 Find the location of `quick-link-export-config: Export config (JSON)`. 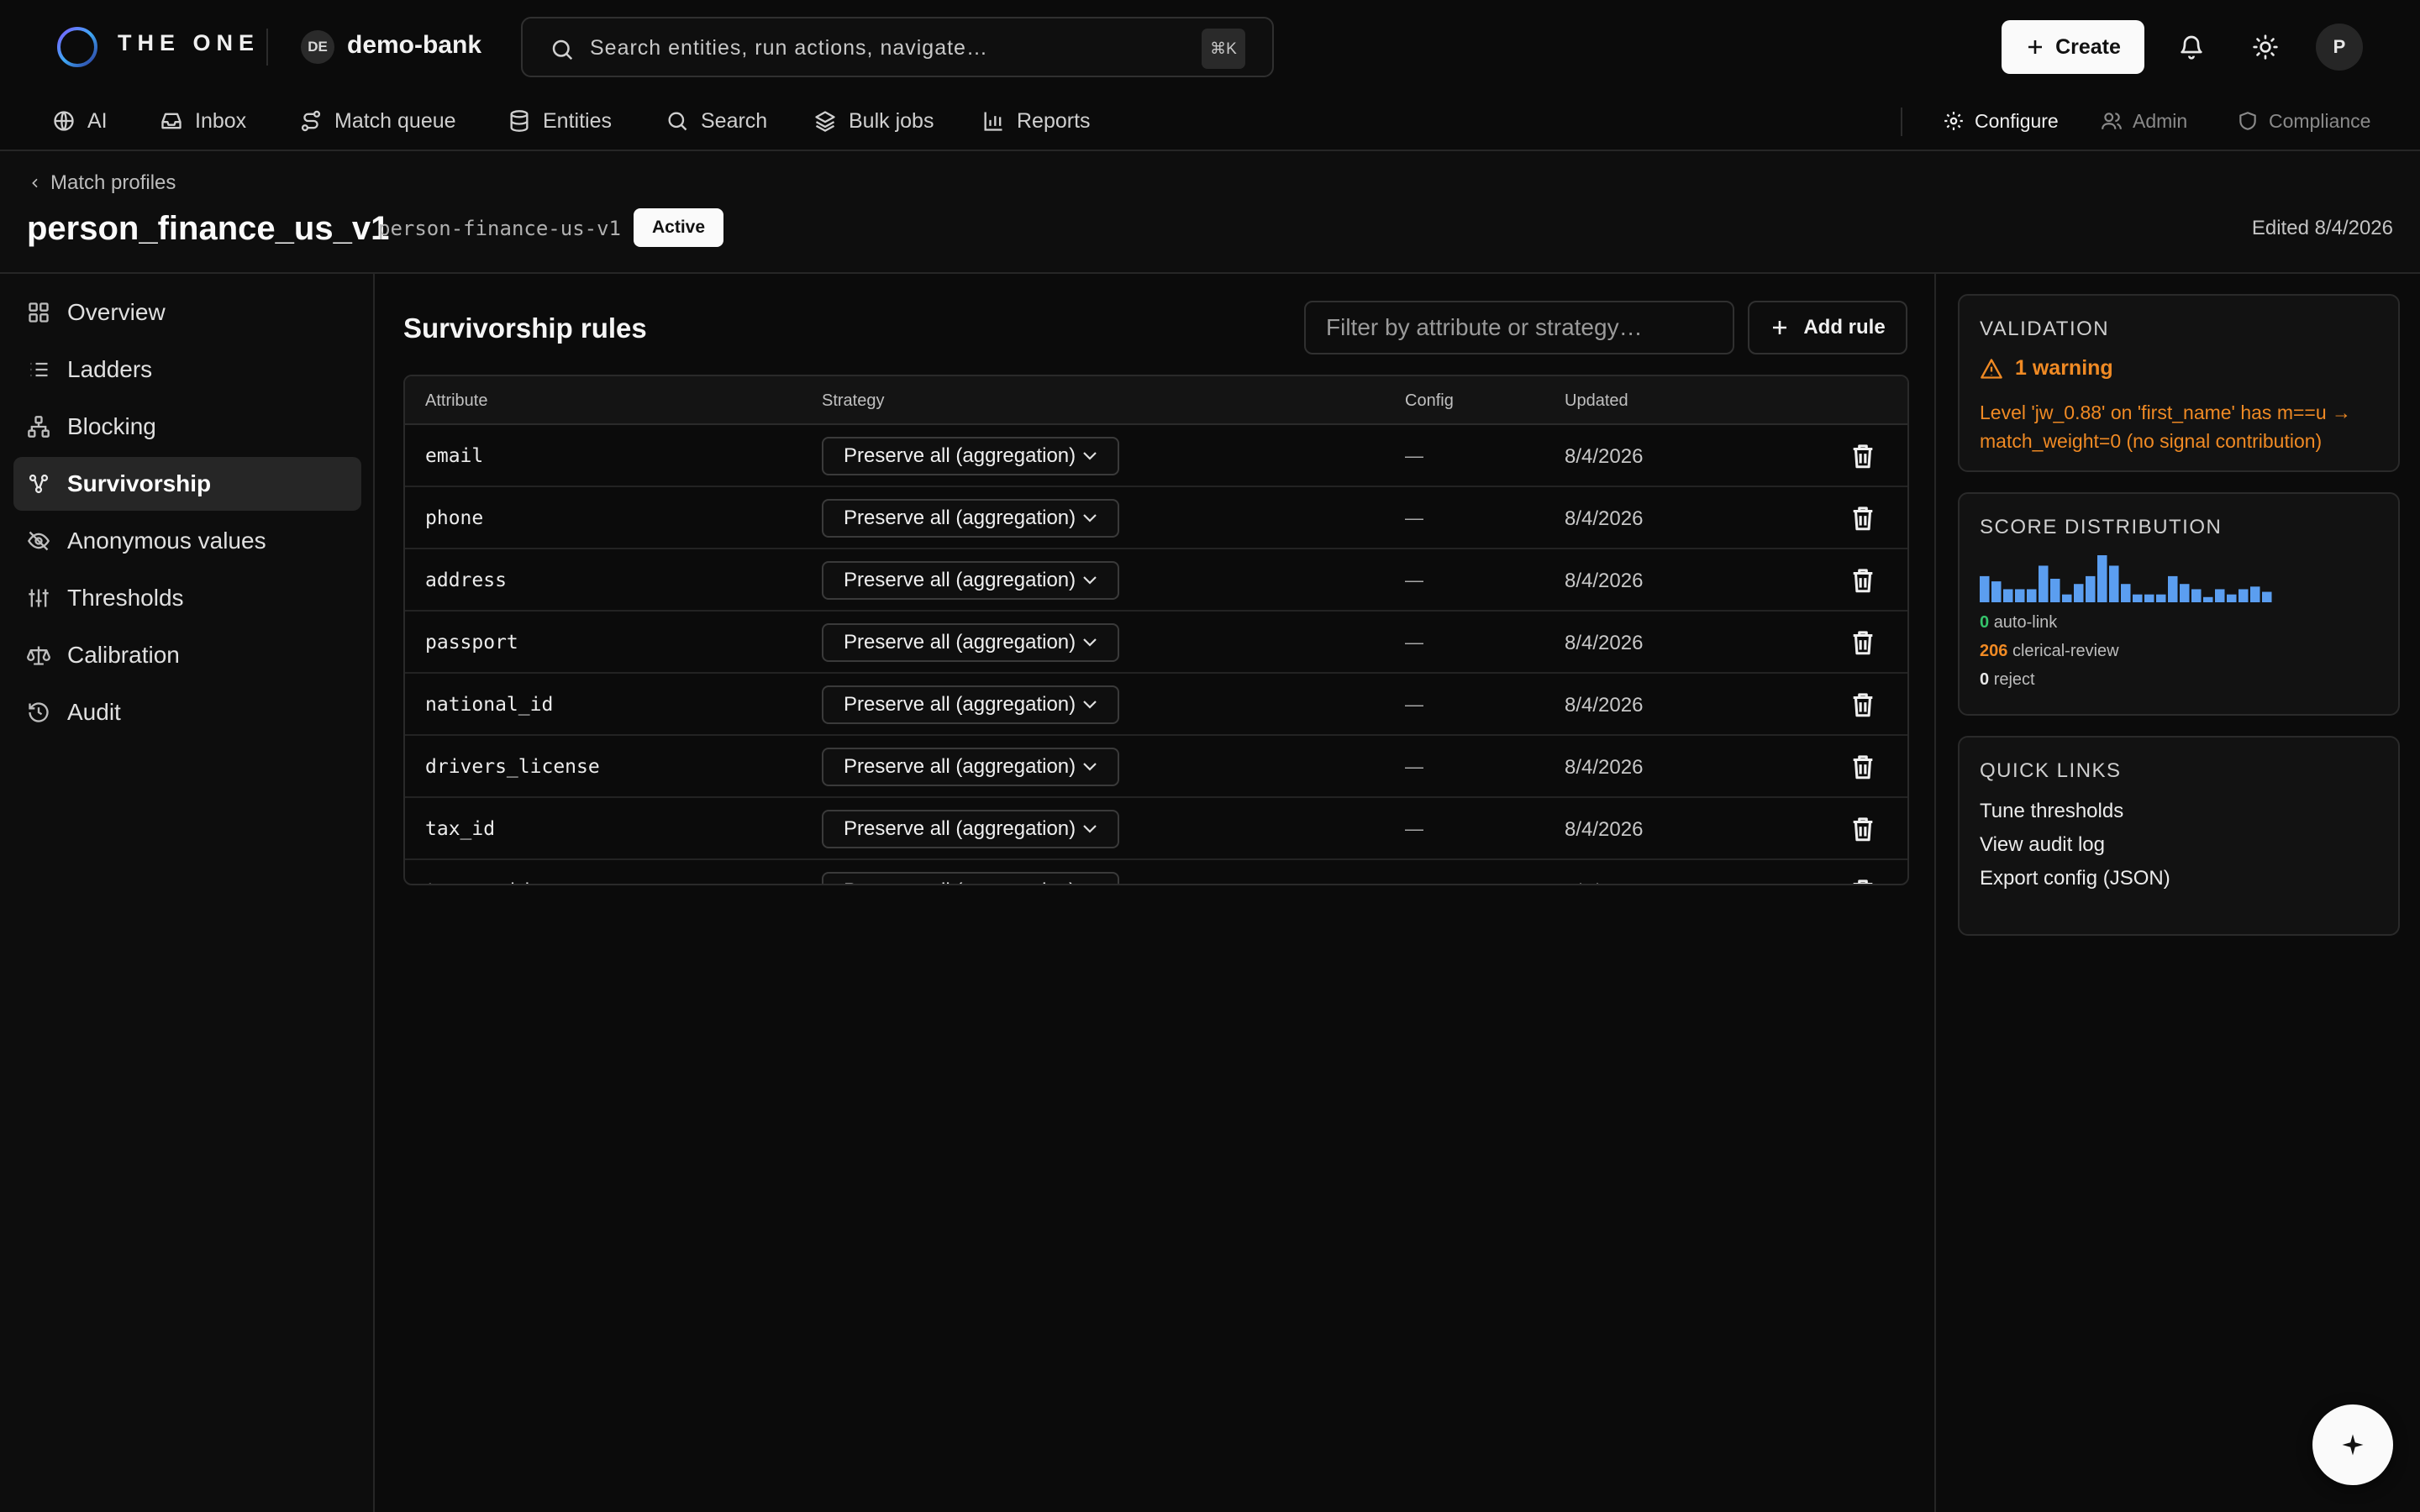

quick-link-export-config: Export config (JSON) is located at coordinates (2075, 878).